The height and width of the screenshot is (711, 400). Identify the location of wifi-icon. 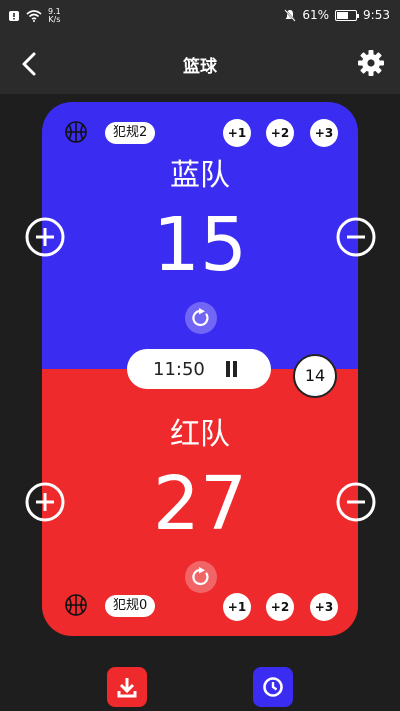
(34, 16).